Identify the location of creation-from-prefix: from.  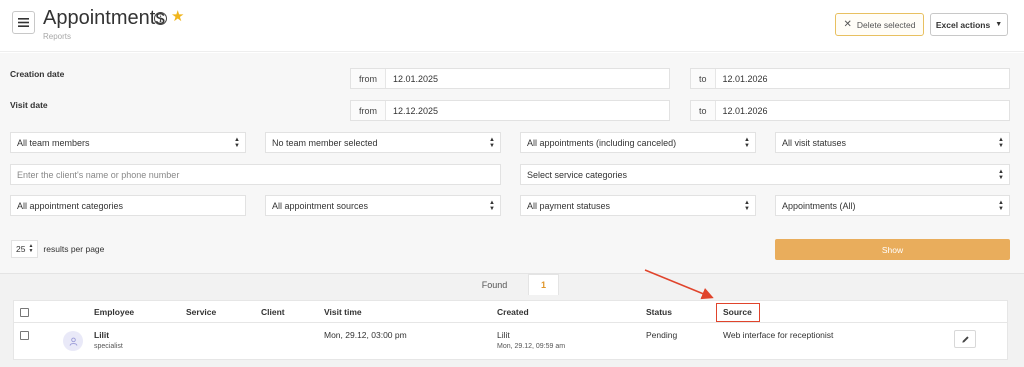
(368, 78).